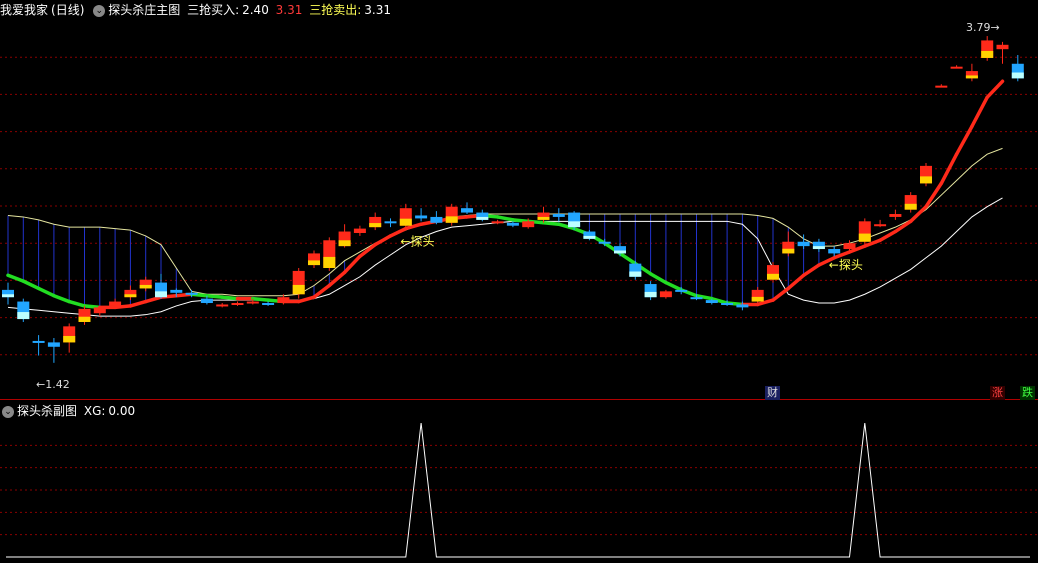 Image resolution: width=1038 pixels, height=563 pixels. What do you see at coordinates (772, 393) in the screenshot?
I see `cai-tag: 财` at bounding box center [772, 393].